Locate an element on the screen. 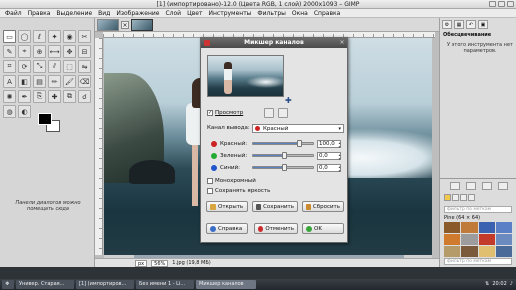 The width and height of the screenshot is (516, 290). align-icon: ⊟ is located at coordinates (84, 51).